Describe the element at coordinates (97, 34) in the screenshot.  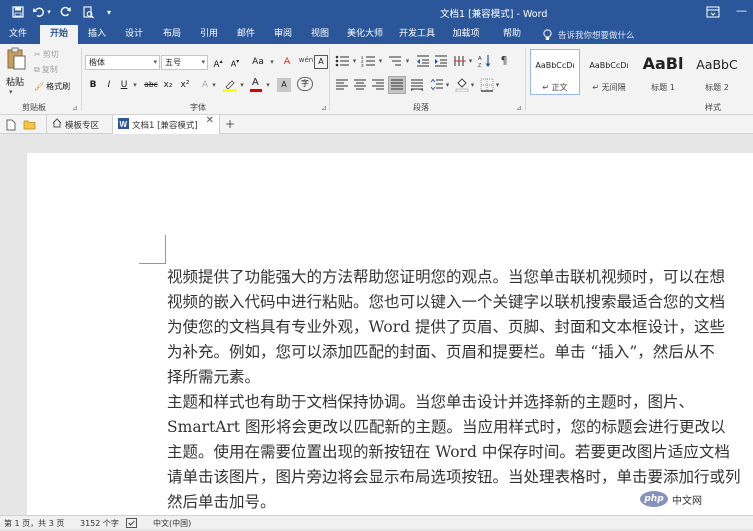
I see `tab-insert: 插入` at that location.